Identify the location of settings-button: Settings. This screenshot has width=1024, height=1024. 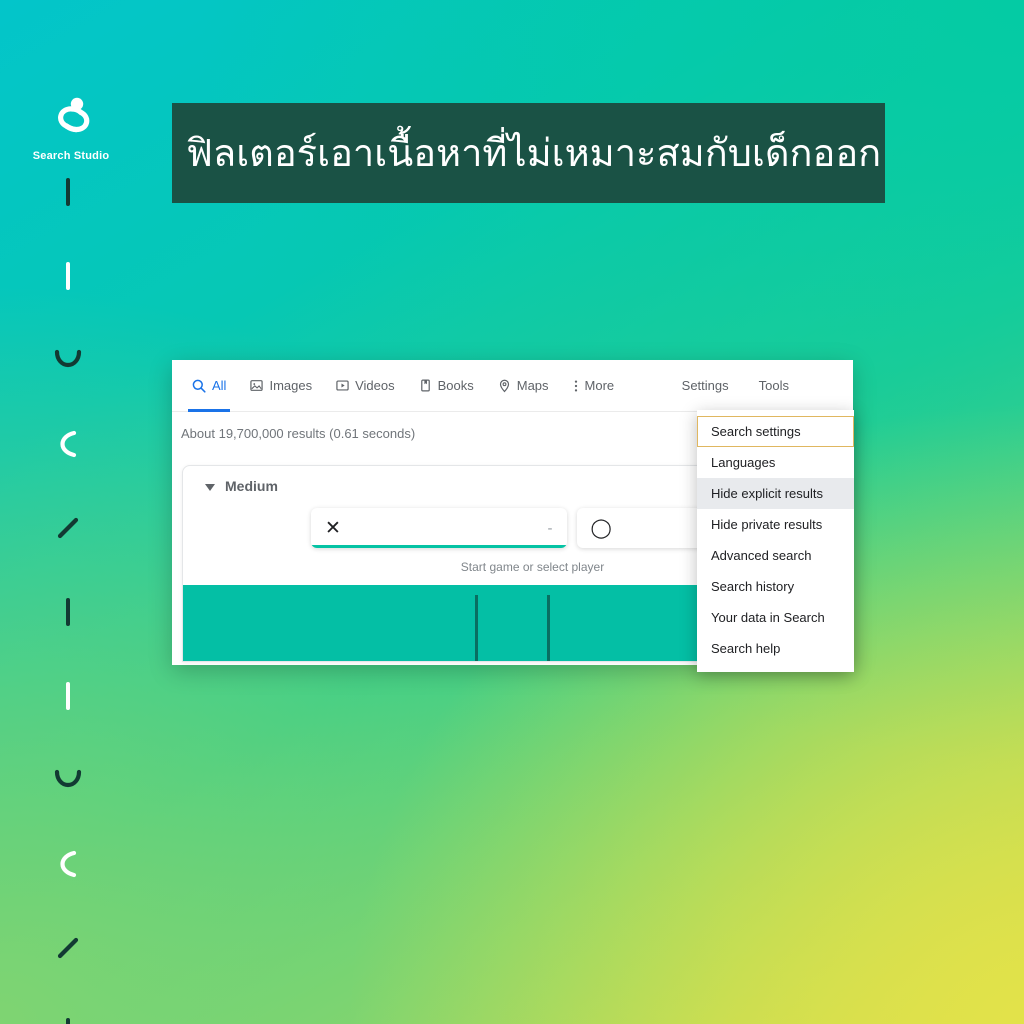
(705, 385).